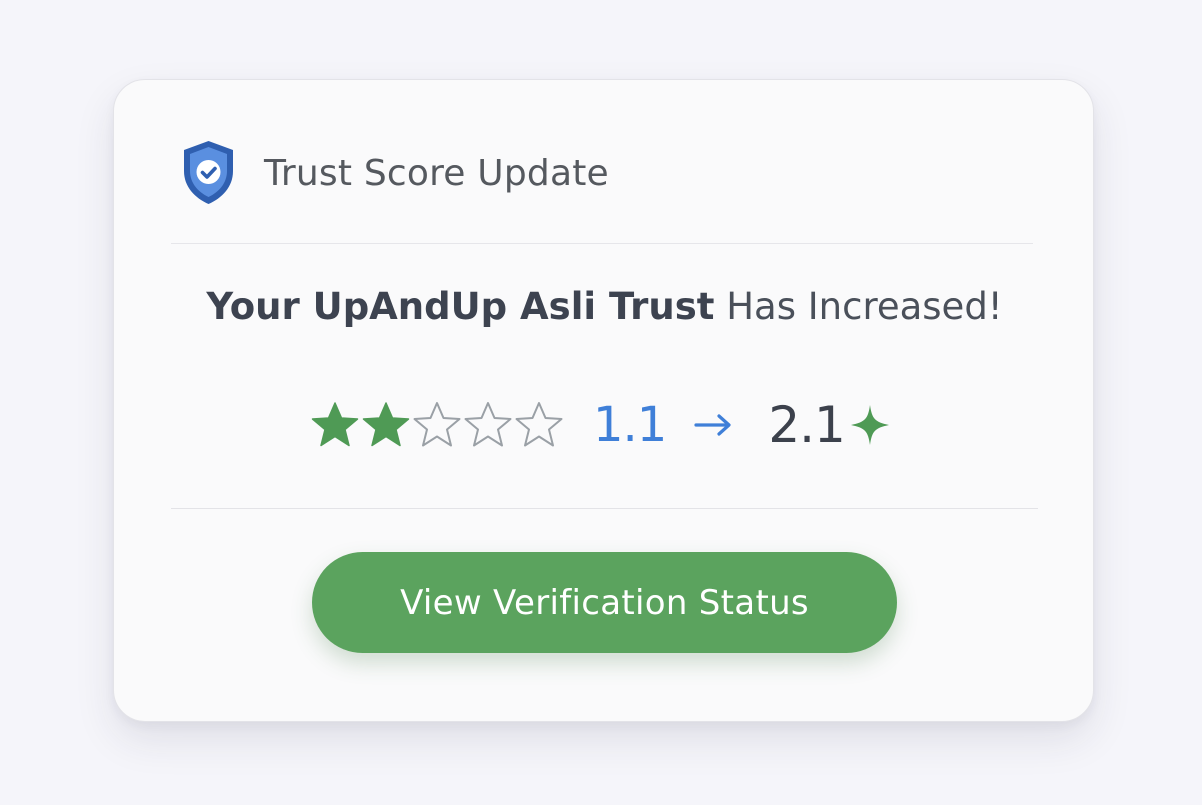 The width and height of the screenshot is (1202, 805). I want to click on card-title: Trust Score Update, so click(436, 173).